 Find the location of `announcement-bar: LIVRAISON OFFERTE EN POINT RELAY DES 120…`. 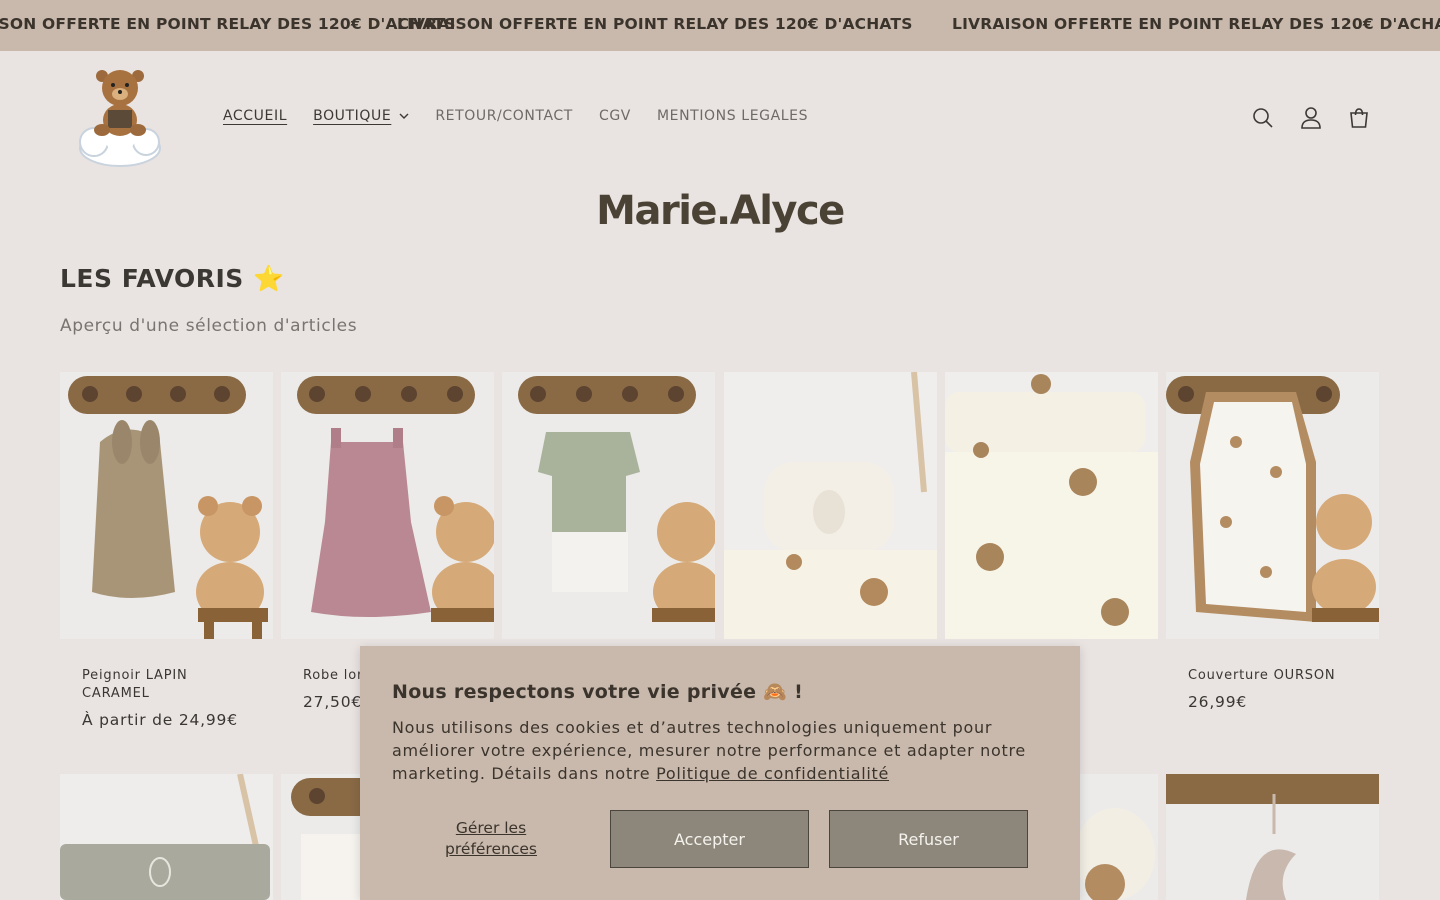

announcement-bar: LIVRAISON OFFERTE EN POINT RELAY DES 120… is located at coordinates (720, 25).